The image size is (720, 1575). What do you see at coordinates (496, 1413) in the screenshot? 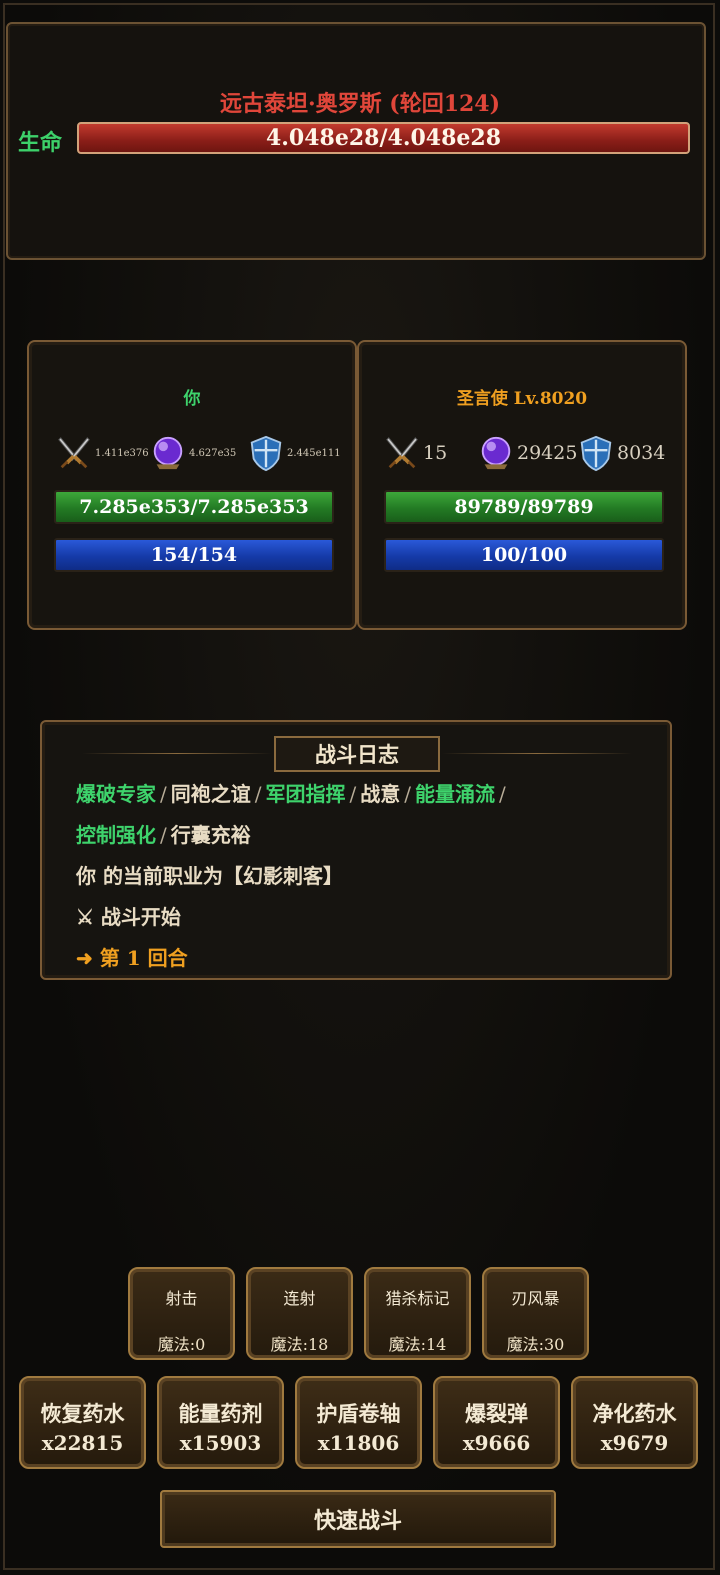
I see `item-name: 爆裂弹` at bounding box center [496, 1413].